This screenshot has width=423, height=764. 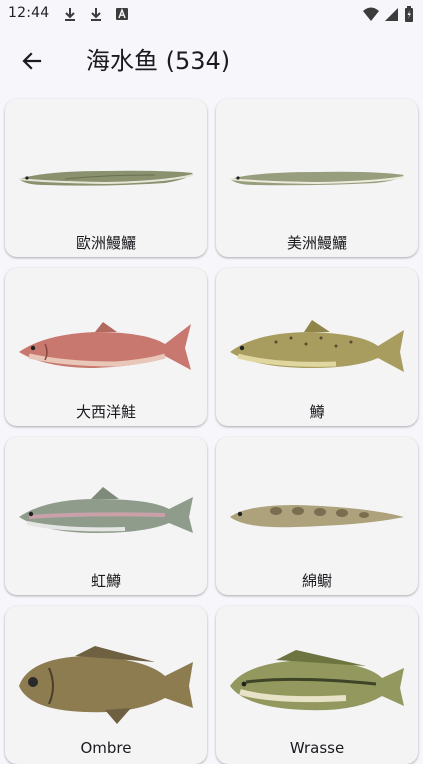 I want to click on fish-name: 鱒, so click(x=317, y=412).